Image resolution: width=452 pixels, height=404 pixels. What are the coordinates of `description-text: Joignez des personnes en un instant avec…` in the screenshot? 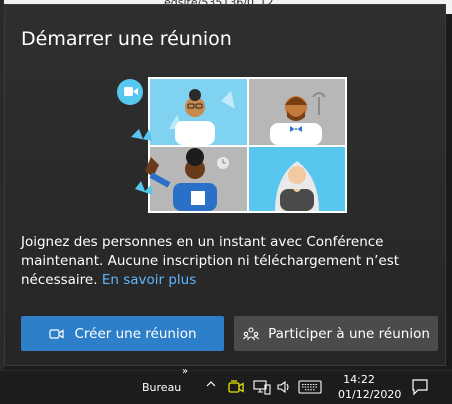 It's located at (210, 261).